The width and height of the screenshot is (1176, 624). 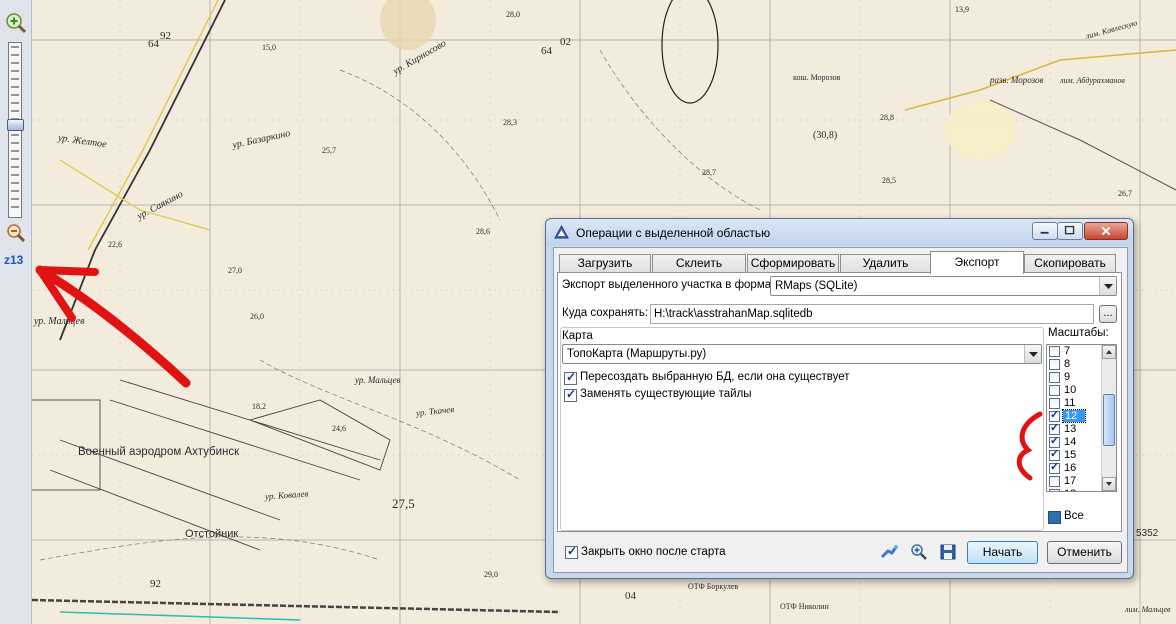 I want to click on tab-export: Экспорт, so click(x=977, y=262).